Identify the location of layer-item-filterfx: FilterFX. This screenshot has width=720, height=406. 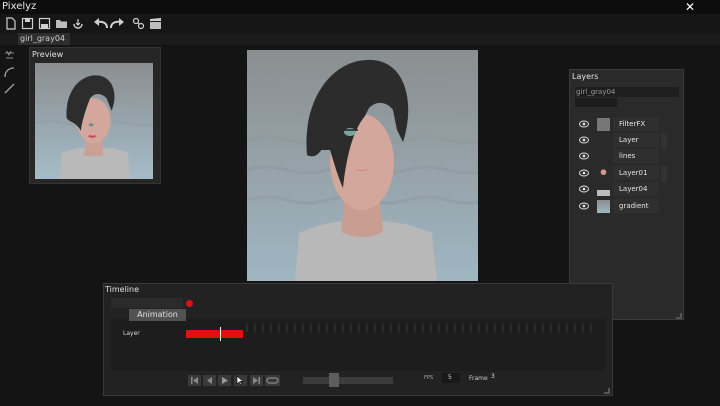
(620, 124).